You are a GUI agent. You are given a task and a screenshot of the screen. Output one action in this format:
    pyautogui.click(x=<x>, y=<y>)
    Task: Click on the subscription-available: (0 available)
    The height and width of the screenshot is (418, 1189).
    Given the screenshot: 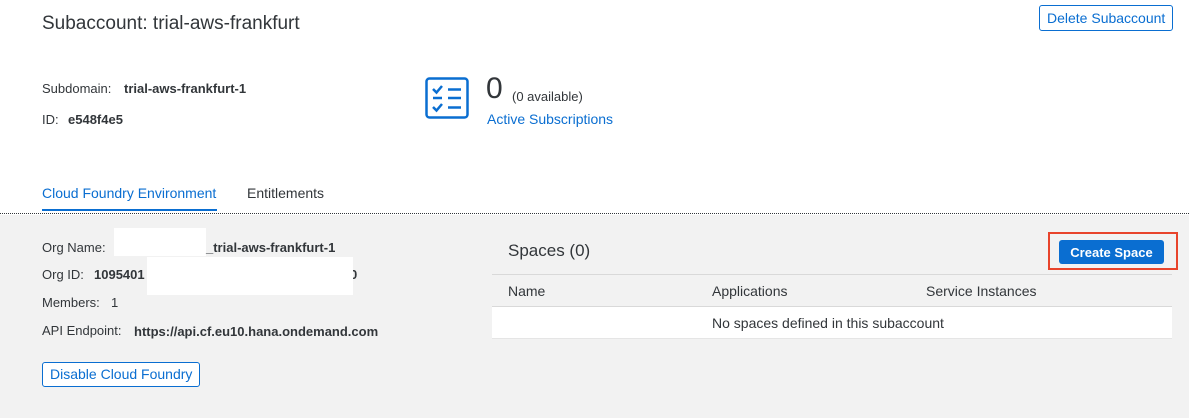 What is the action you would take?
    pyautogui.click(x=547, y=96)
    